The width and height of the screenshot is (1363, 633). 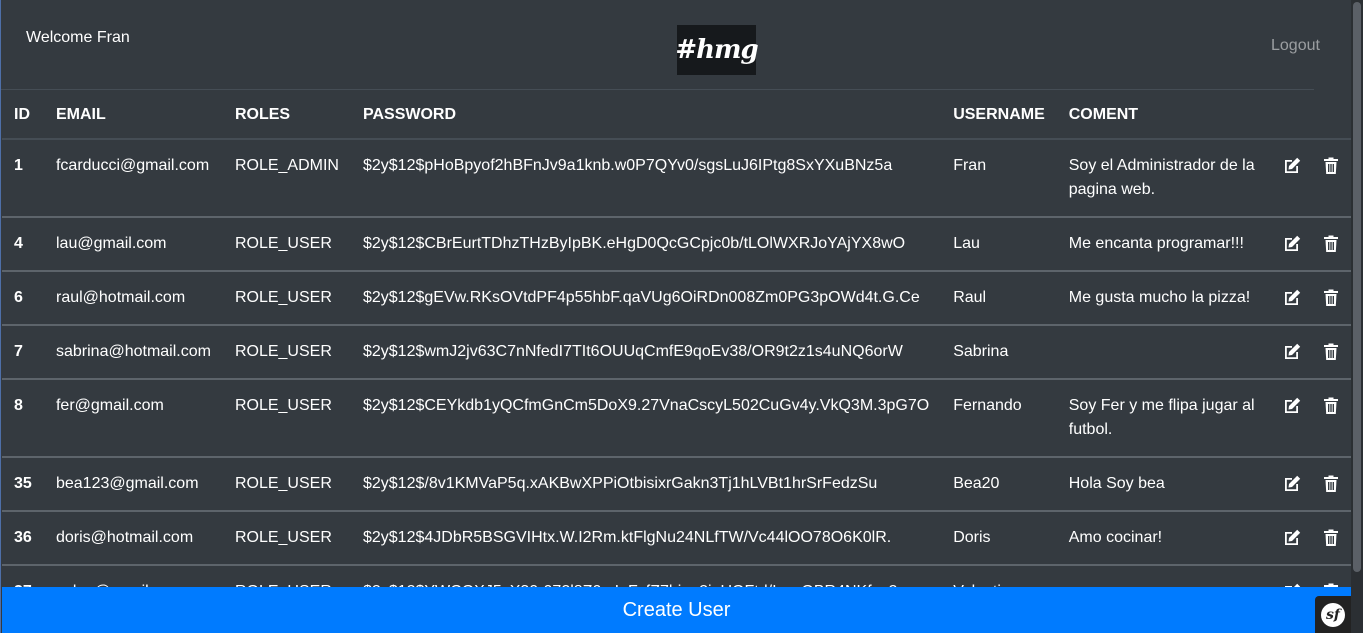 I want to click on column-header-email: EMAIL, so click(x=133, y=115).